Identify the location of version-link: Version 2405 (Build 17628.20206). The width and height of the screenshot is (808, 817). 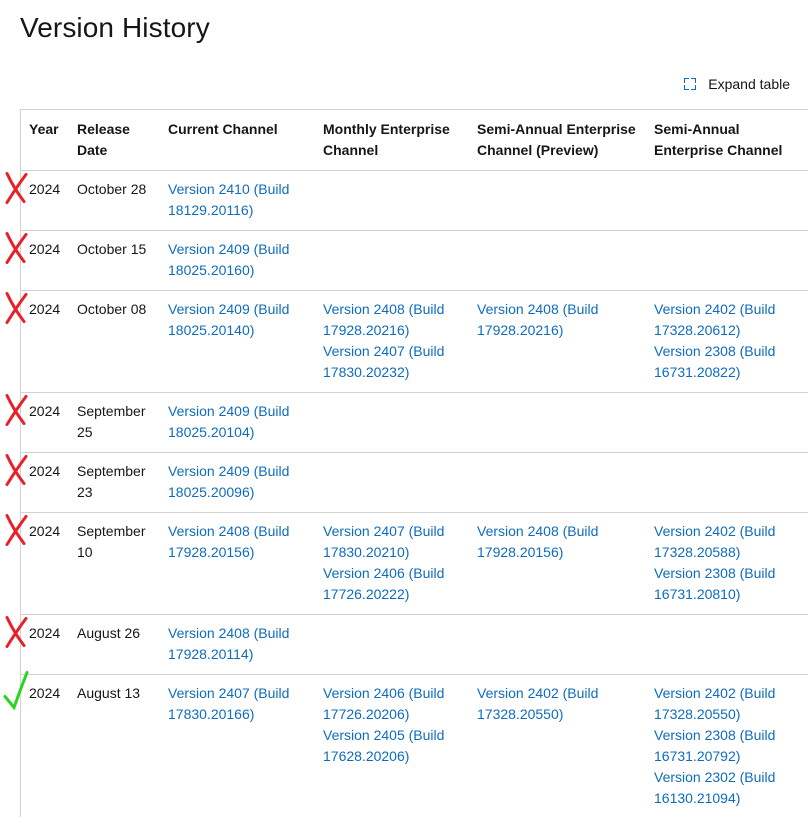
(394, 746).